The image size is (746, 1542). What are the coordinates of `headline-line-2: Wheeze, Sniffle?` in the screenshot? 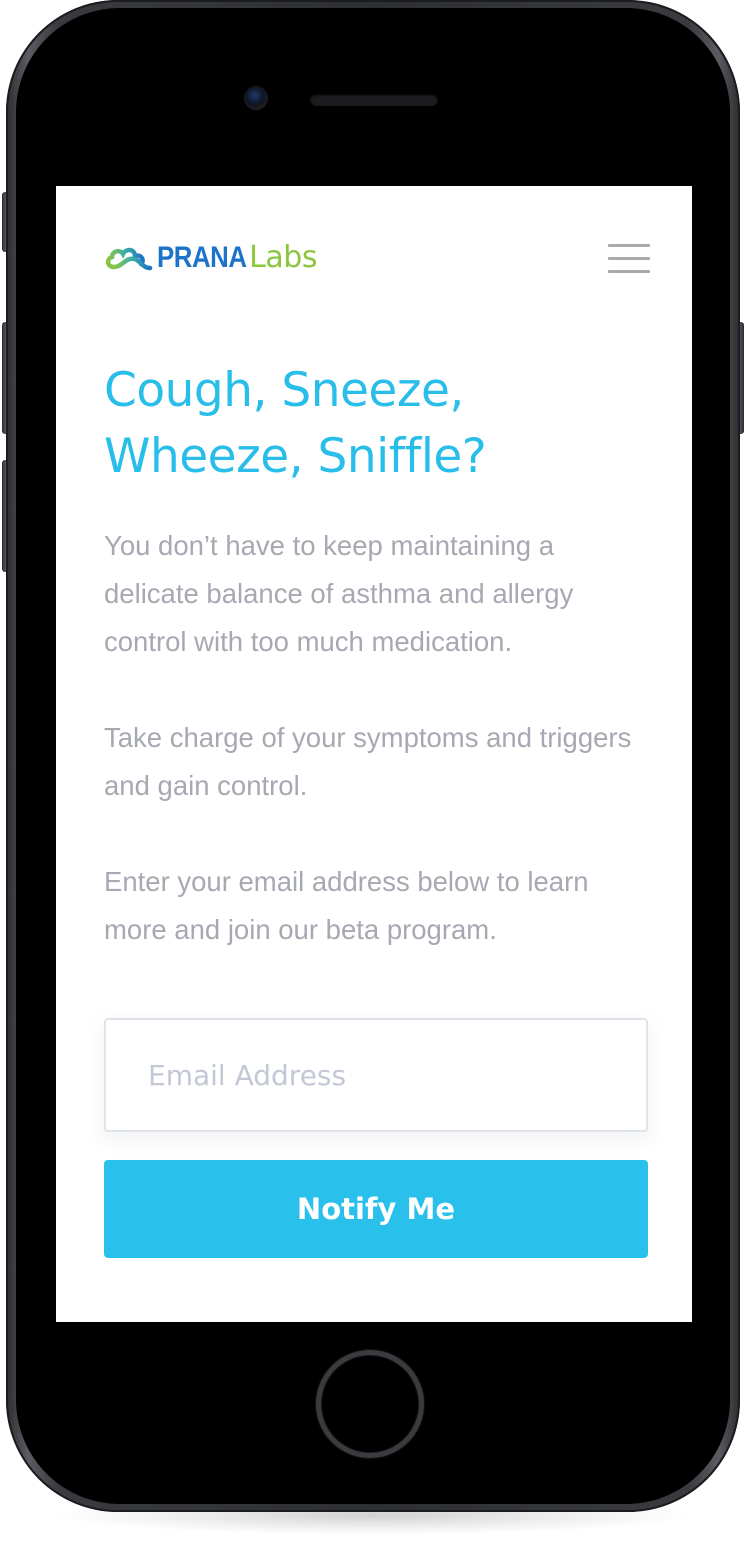 It's located at (295, 456).